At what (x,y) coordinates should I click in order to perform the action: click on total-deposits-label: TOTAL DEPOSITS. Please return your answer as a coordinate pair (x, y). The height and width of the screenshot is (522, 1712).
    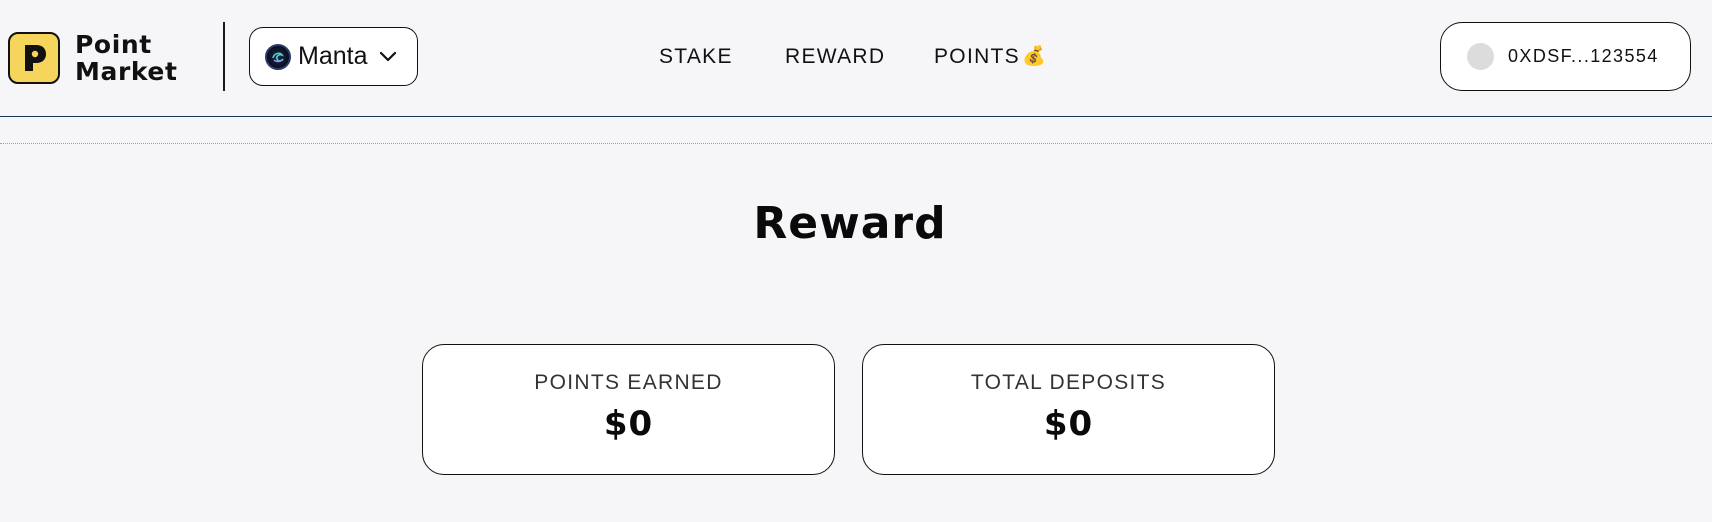
    Looking at the image, I should click on (1068, 382).